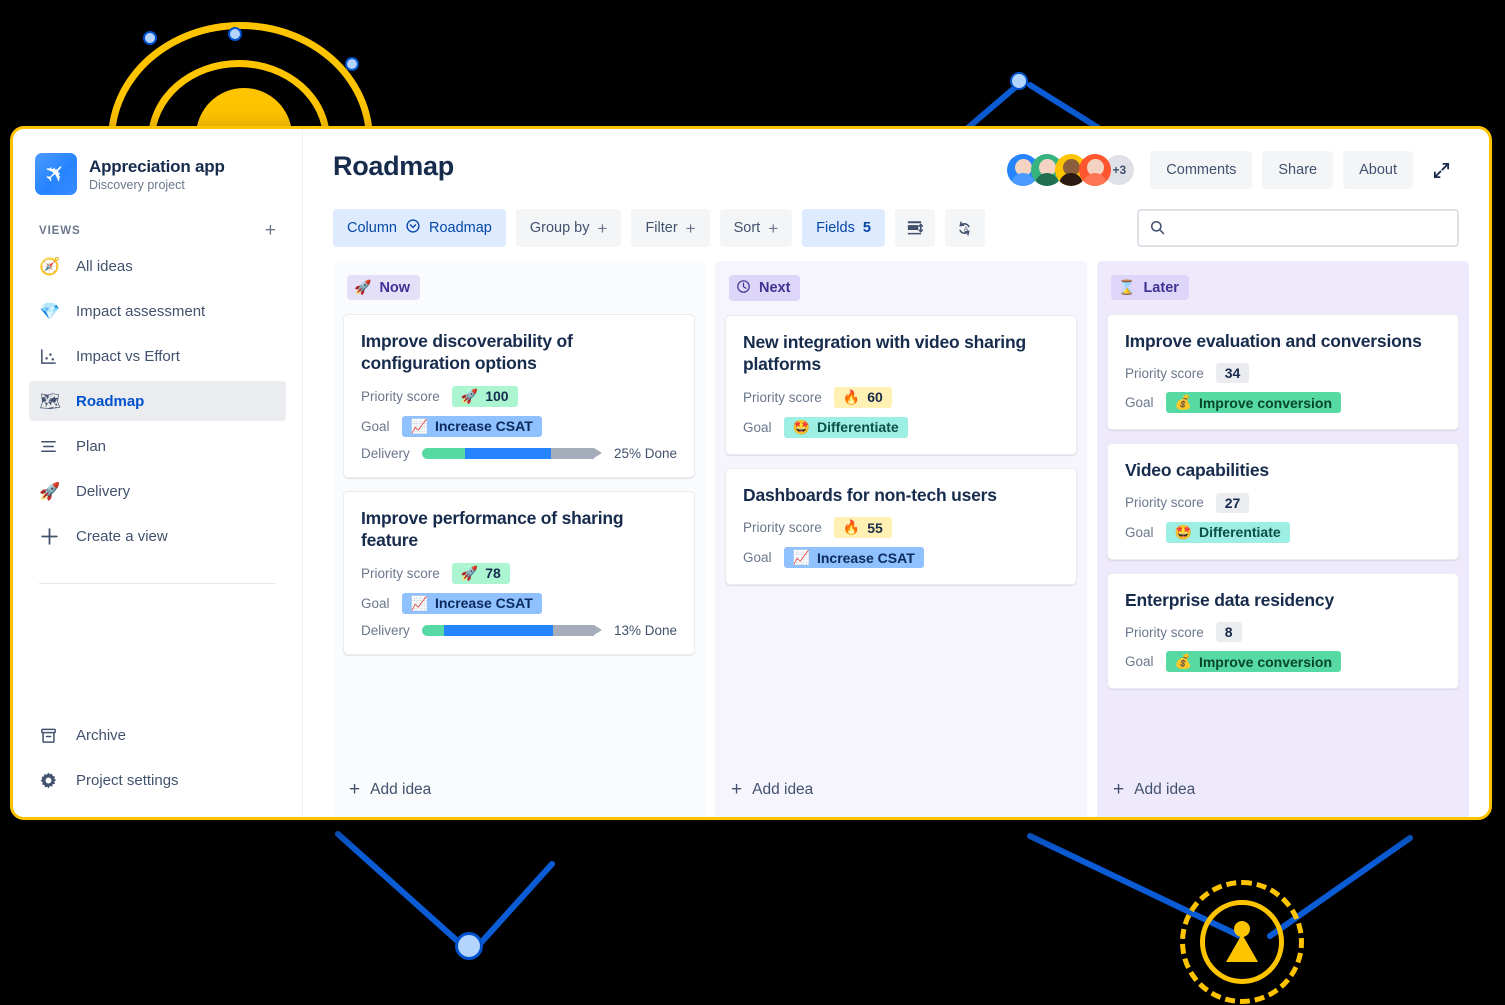 Image resolution: width=1505 pixels, height=1005 pixels. What do you see at coordinates (157, 172) in the screenshot?
I see `project-header: ✈ Appreciation app Discovery project` at bounding box center [157, 172].